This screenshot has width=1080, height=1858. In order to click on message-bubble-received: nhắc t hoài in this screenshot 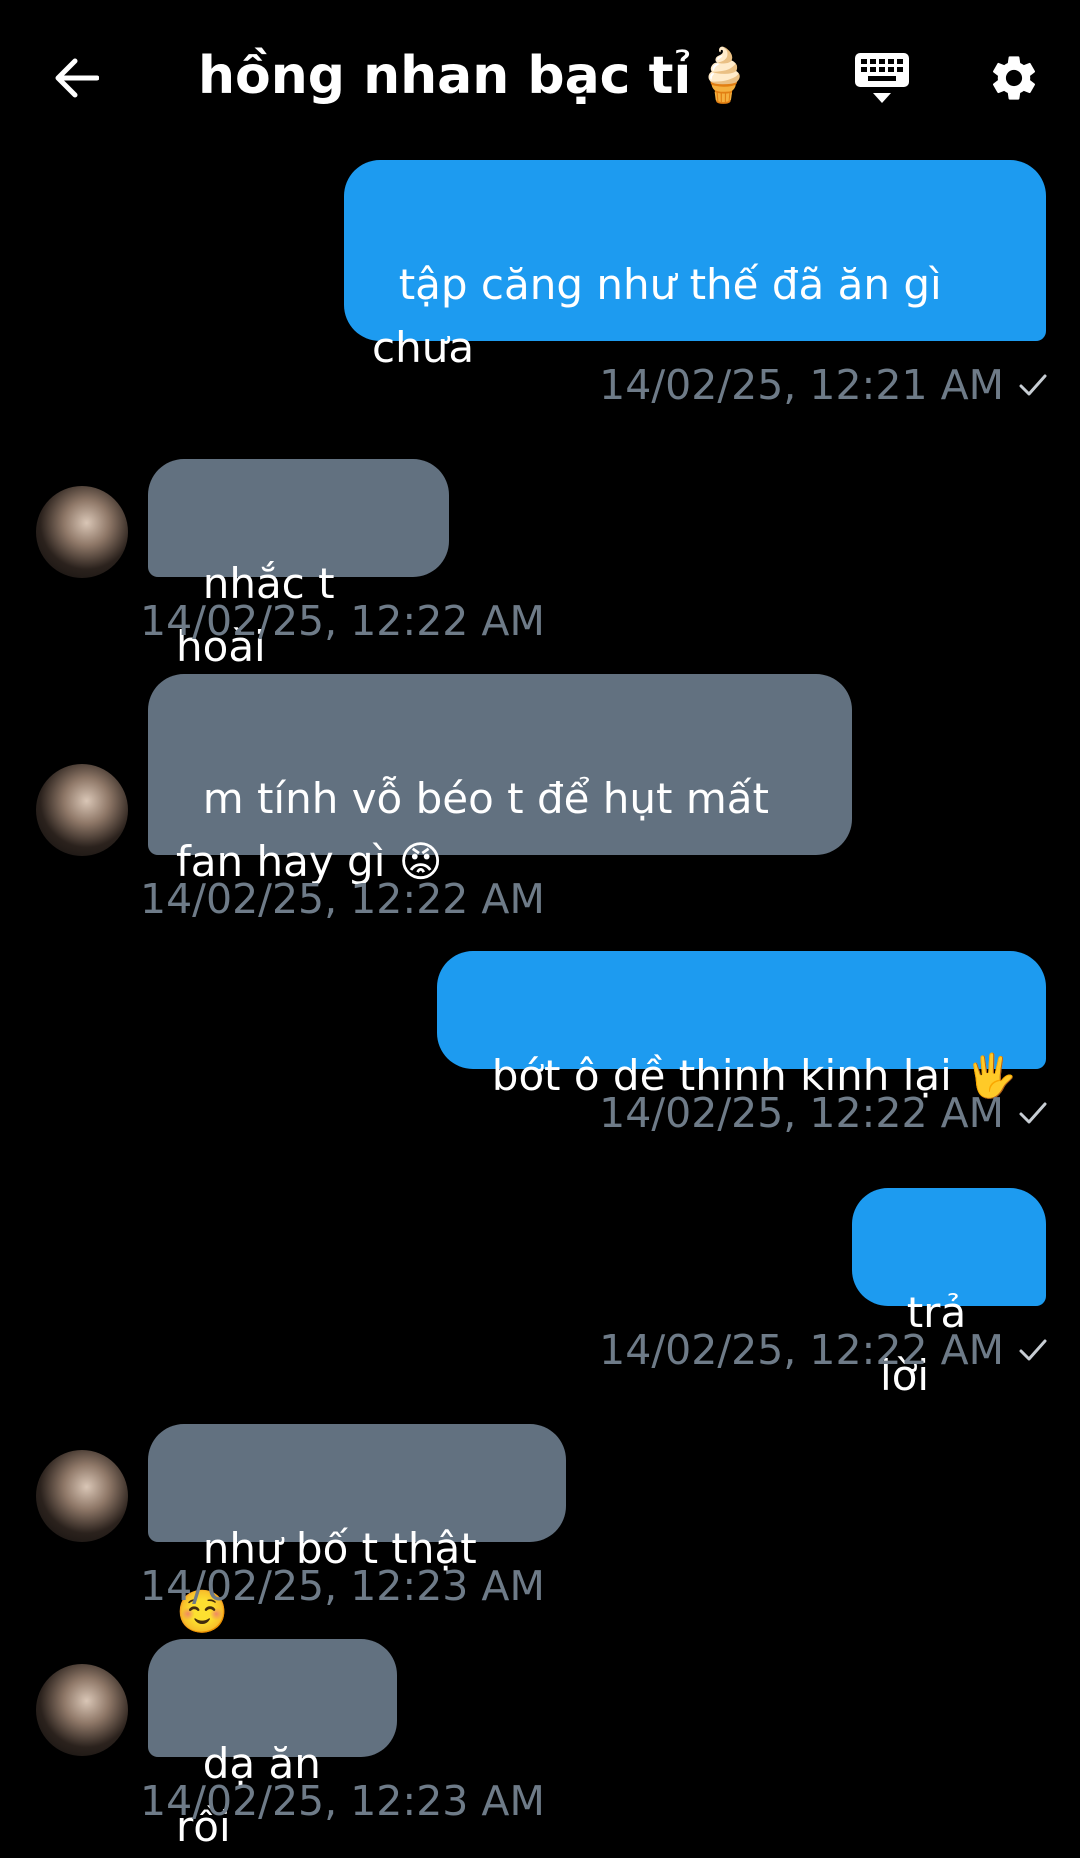, I will do `click(298, 565)`.